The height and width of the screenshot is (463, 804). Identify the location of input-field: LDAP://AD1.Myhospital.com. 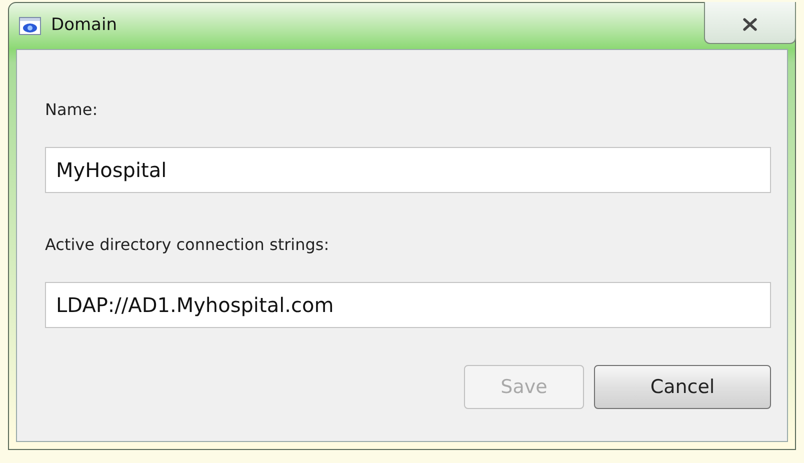
(408, 305).